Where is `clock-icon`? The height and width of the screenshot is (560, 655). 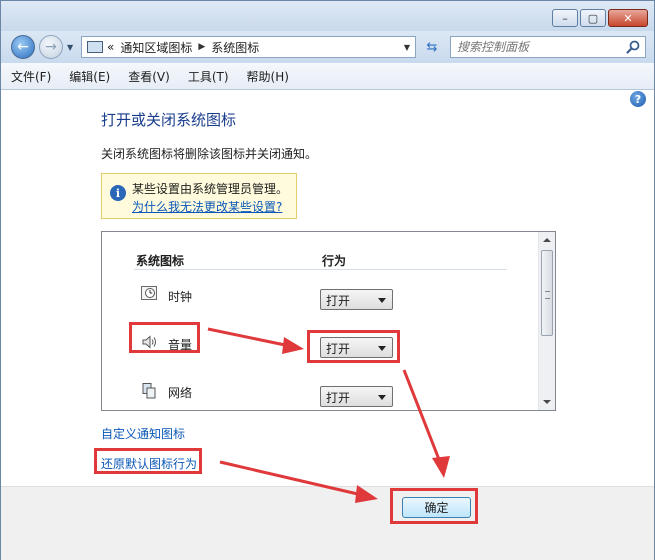
clock-icon is located at coordinates (149, 293).